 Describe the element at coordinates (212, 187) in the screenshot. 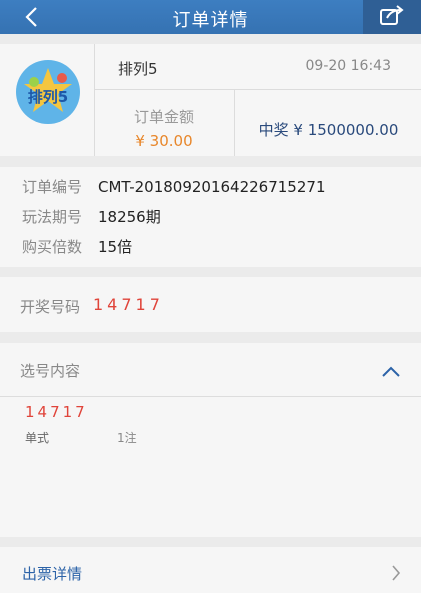

I see `order-no-value: CMT-20180920164226715271` at that location.